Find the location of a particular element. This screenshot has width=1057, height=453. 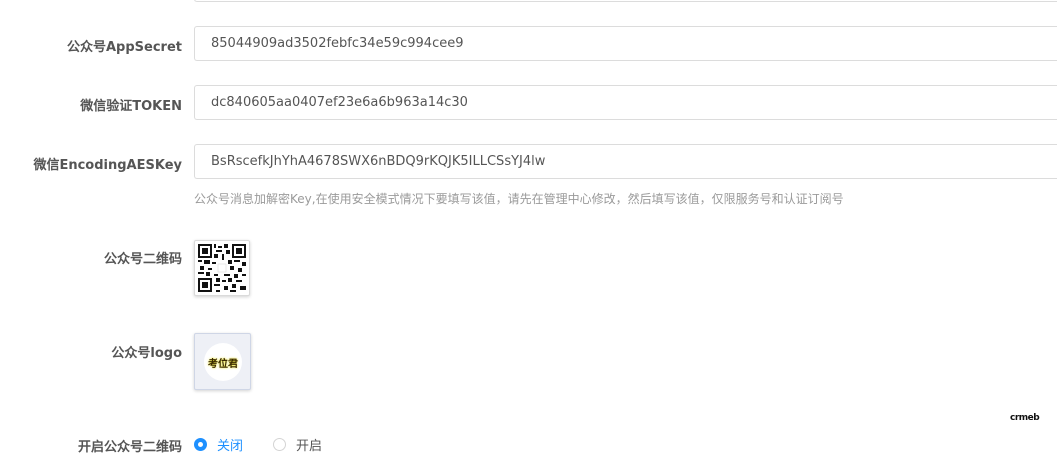

aes-key-input is located at coordinates (625, 161).